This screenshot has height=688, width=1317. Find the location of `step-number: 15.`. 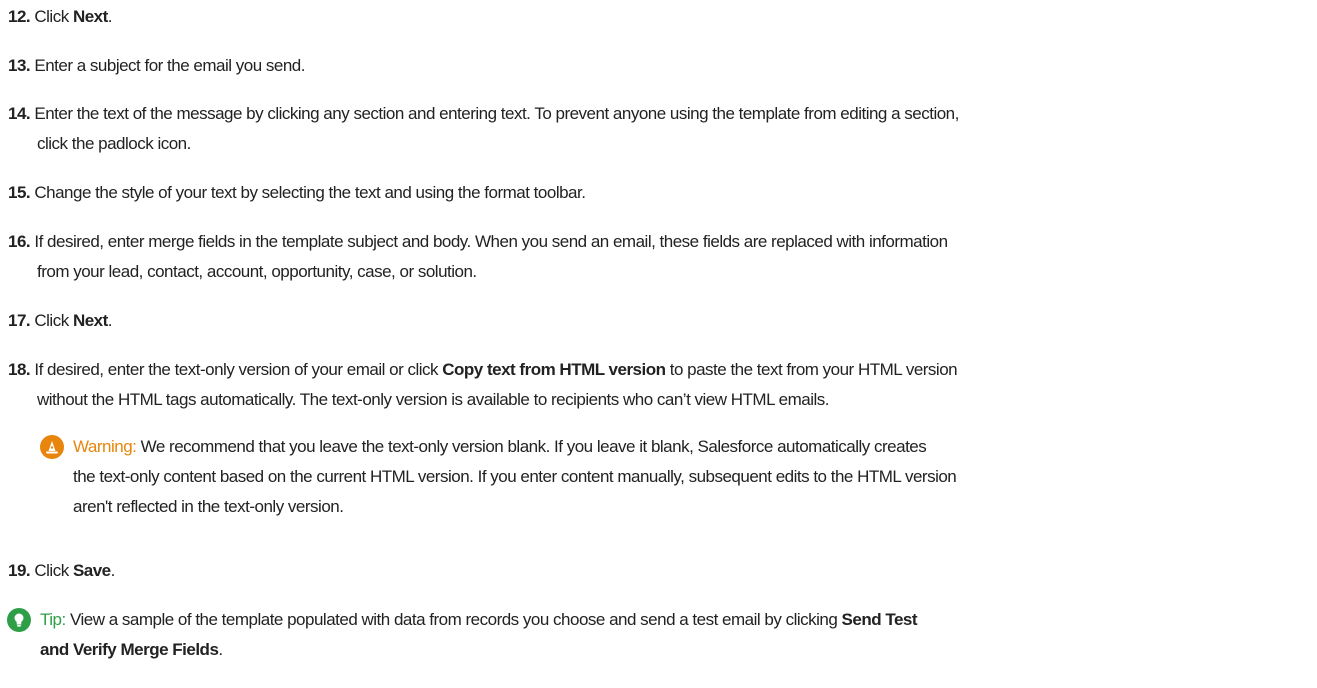

step-number: 15. is located at coordinates (19, 192).